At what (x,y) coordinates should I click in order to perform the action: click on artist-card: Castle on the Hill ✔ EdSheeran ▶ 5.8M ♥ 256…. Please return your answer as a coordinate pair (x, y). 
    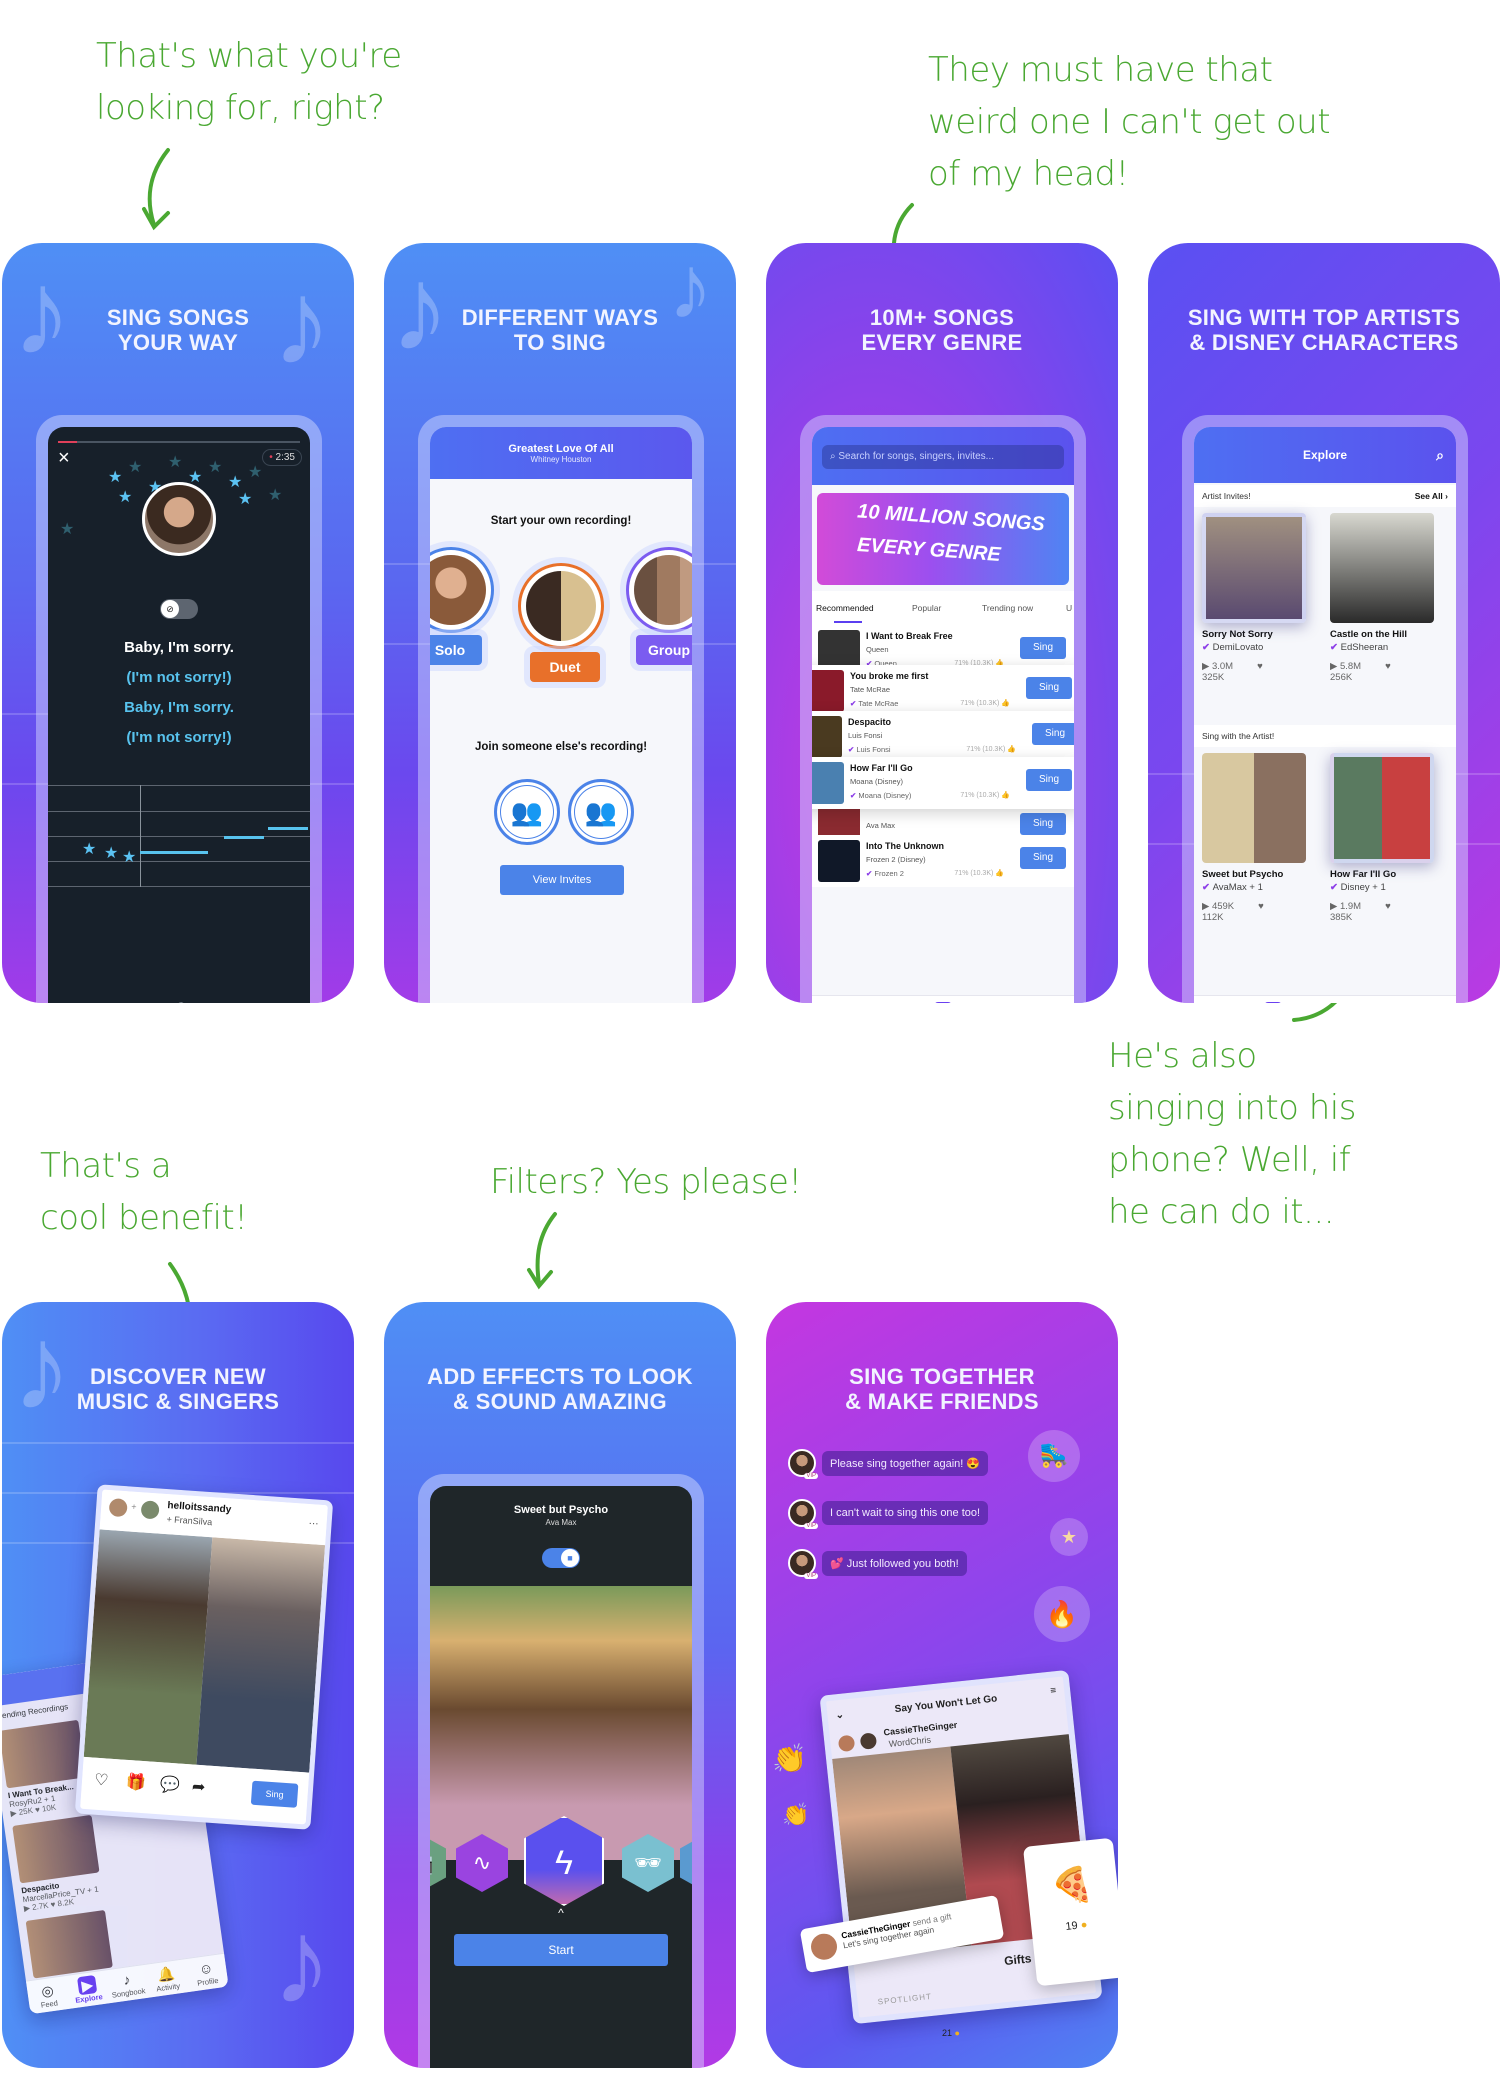
    Looking at the image, I should click on (1382, 598).